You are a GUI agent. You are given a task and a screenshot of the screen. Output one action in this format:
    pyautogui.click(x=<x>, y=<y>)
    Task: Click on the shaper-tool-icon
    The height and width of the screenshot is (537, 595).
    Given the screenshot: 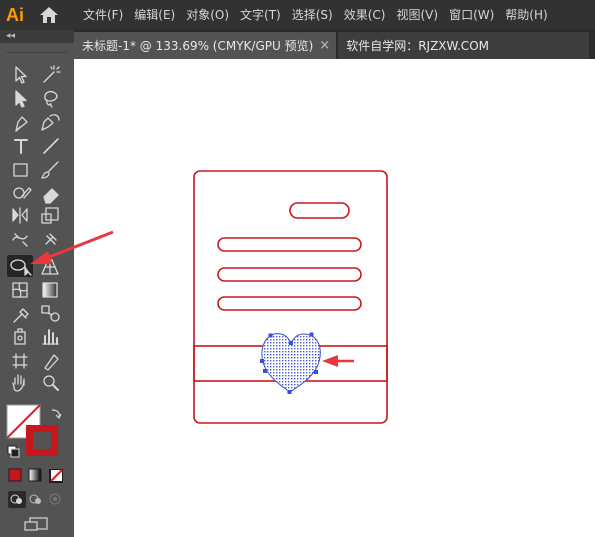 What is the action you would take?
    pyautogui.click(x=22, y=193)
    